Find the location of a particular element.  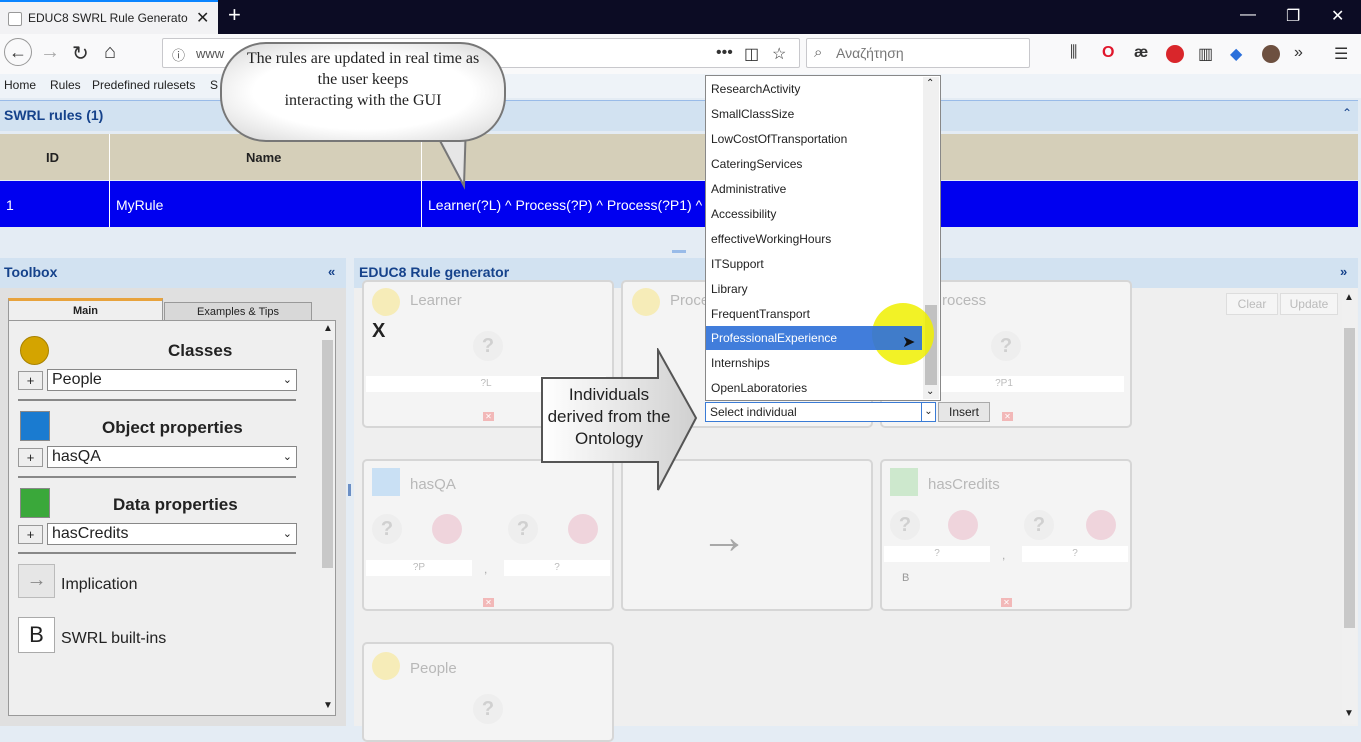

object-property-select: hasQA ⌄ is located at coordinates (172, 457).